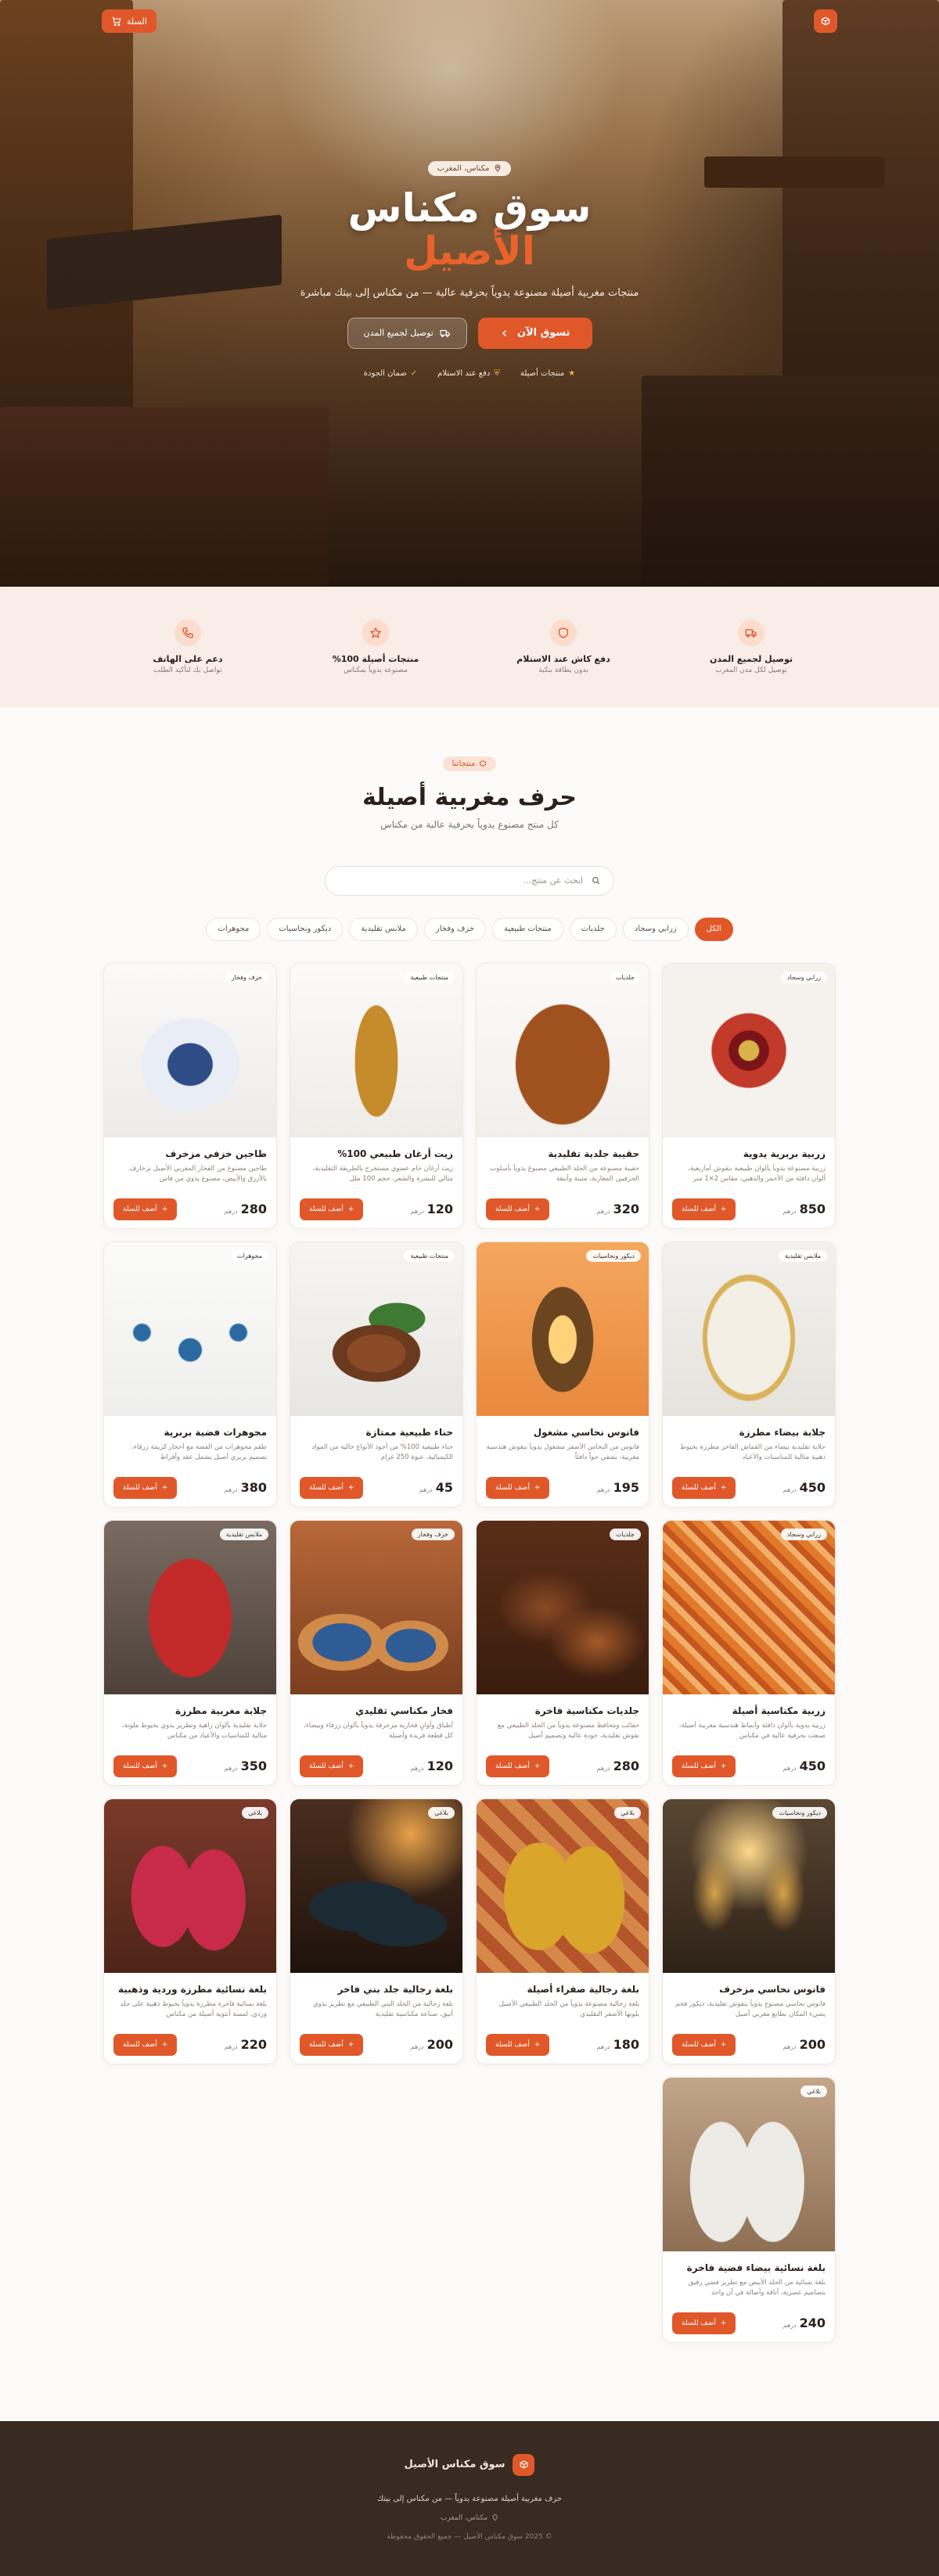 This screenshot has width=939, height=2576. I want to click on filter-chip: ديكور ونحاسيات, so click(305, 929).